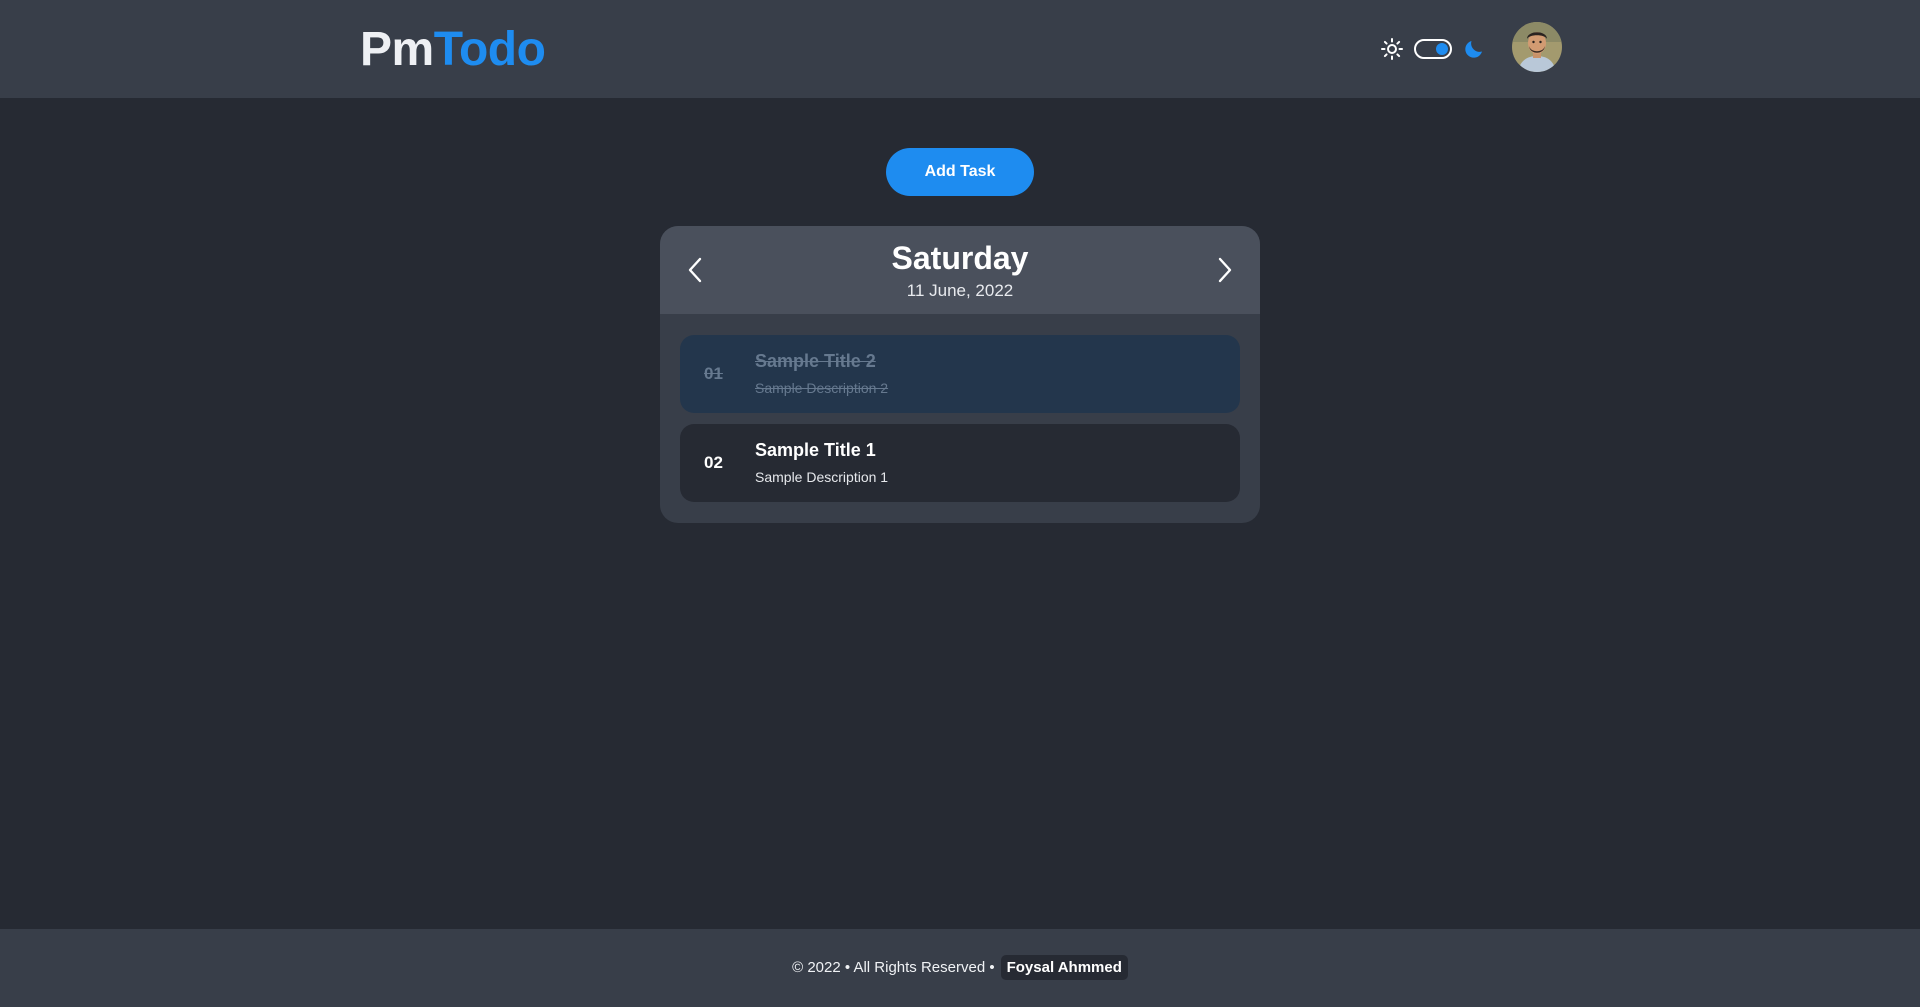 Image resolution: width=1920 pixels, height=1007 pixels. I want to click on user-avatar, so click(1537, 47).